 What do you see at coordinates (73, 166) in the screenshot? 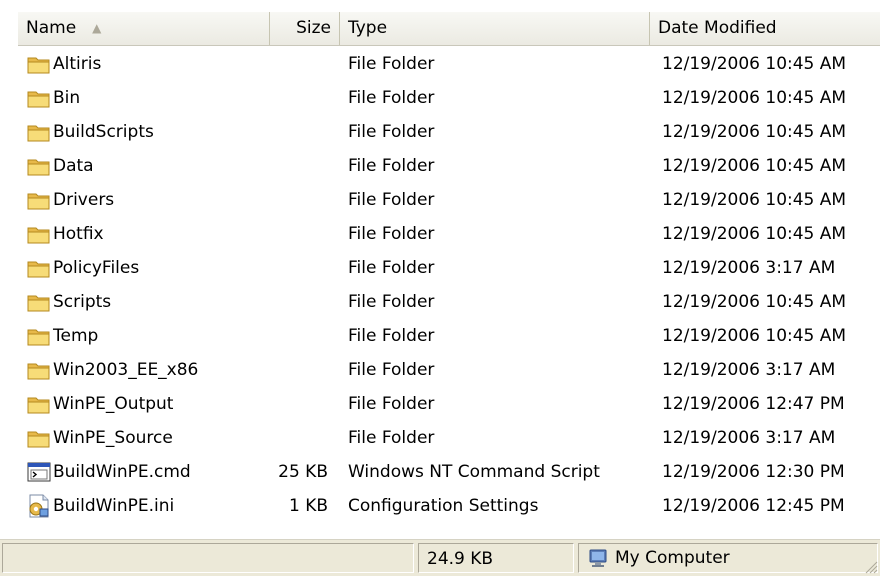
I see `file-name-label: Data` at bounding box center [73, 166].